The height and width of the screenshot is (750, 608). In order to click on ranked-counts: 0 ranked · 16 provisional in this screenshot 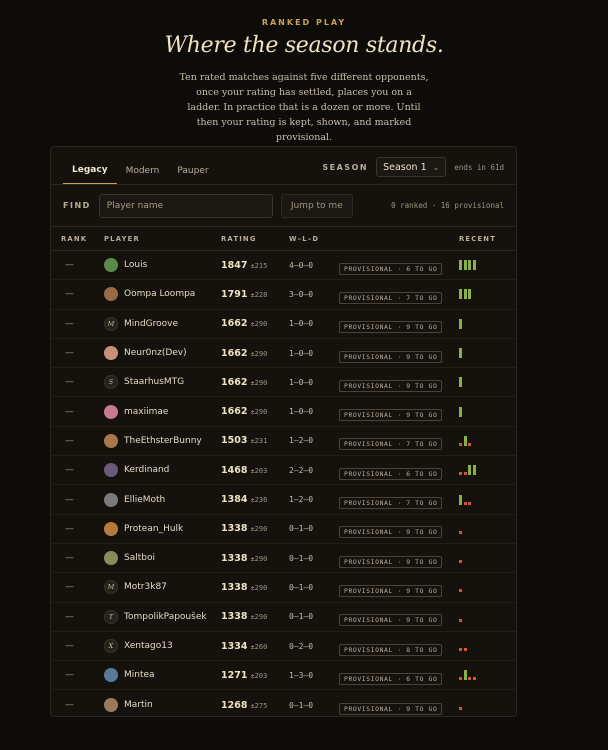, I will do `click(447, 205)`.